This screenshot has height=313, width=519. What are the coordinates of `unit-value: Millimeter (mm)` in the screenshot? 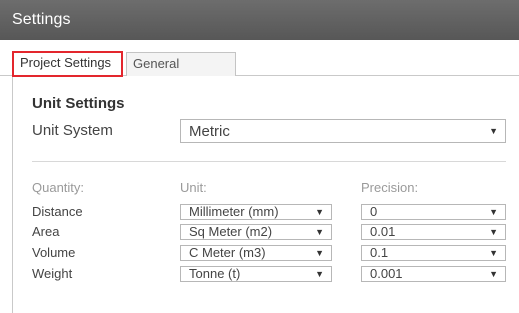 It's located at (234, 211).